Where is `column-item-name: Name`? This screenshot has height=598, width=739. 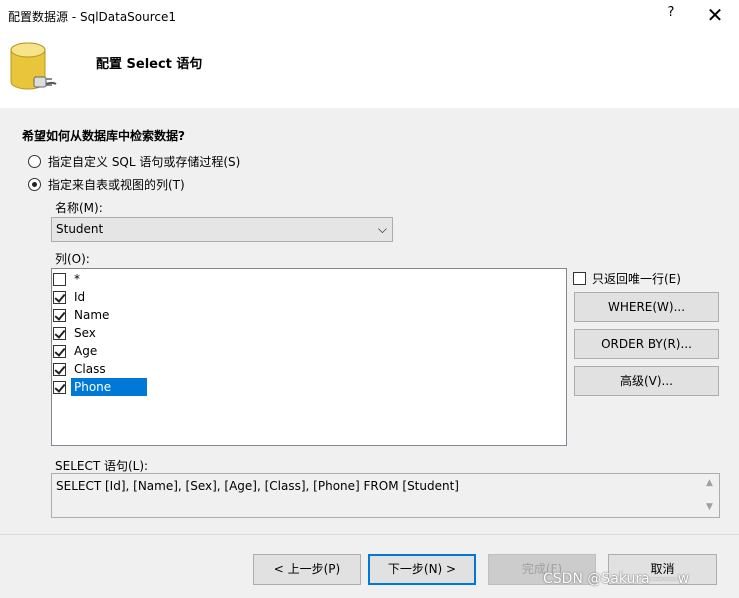
column-item-name: Name is located at coordinates (82, 315).